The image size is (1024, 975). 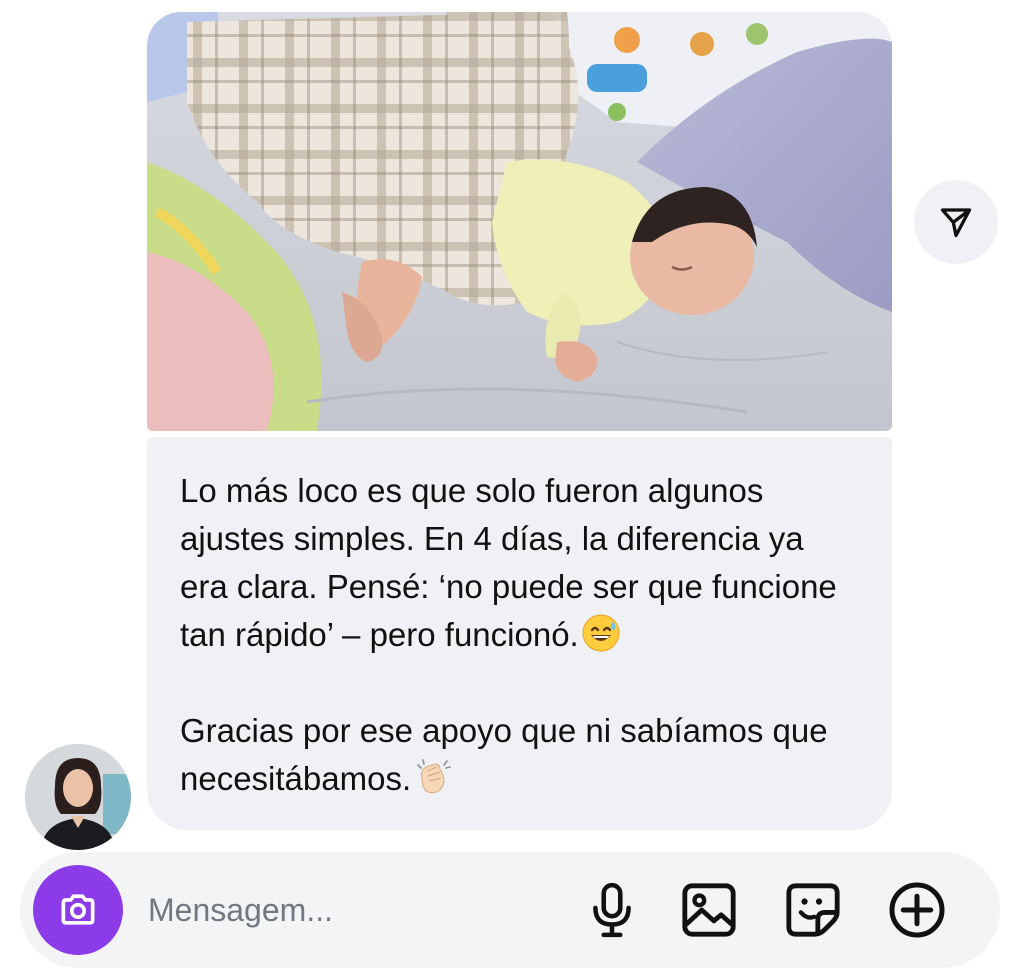 I want to click on avatar-image, so click(x=78, y=797).